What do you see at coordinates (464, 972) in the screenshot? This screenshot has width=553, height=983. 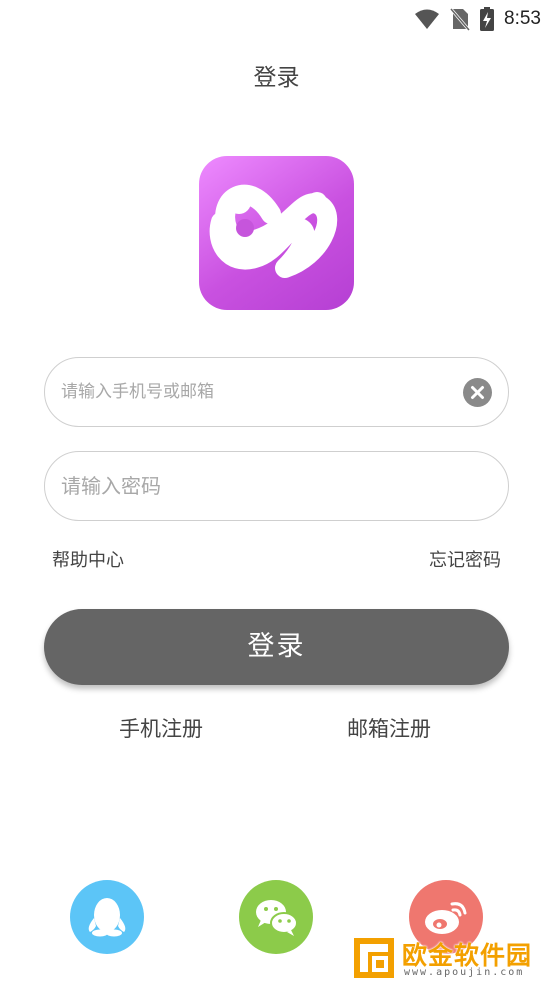 I see `watermark-url: www.apoujin.com` at bounding box center [464, 972].